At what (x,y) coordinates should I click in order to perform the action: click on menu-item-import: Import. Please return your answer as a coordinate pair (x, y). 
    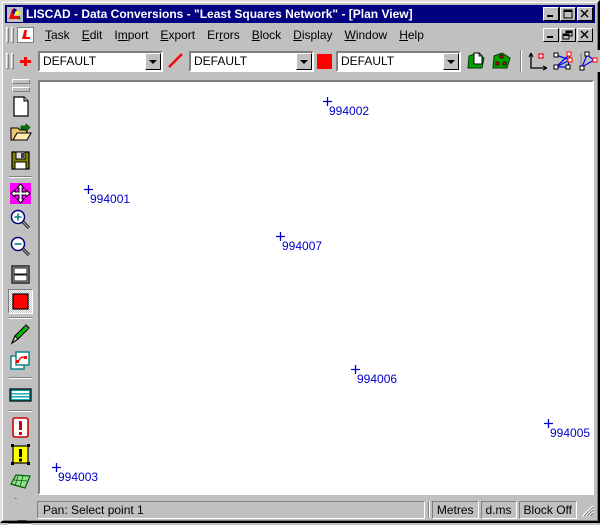
    Looking at the image, I should click on (131, 35).